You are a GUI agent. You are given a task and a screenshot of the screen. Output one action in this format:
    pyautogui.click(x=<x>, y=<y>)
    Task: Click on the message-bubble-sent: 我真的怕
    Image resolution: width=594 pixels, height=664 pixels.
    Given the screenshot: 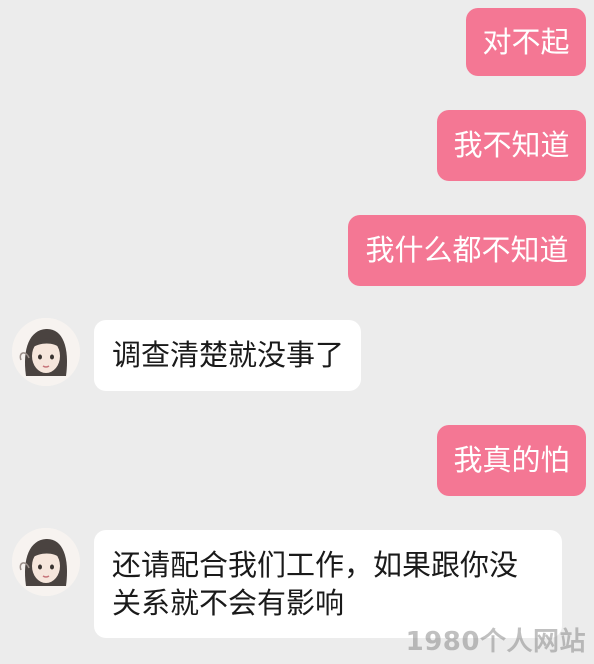 What is the action you would take?
    pyautogui.click(x=511, y=460)
    